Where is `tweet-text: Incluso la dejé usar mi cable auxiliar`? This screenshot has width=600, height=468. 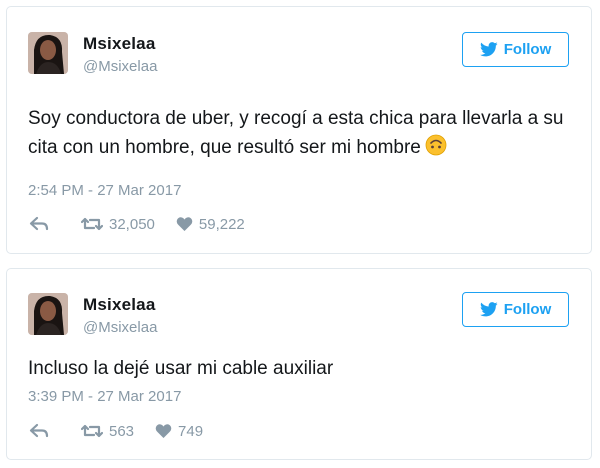
tweet-text: Incluso la dejé usar mi cable auxiliar is located at coordinates (180, 368).